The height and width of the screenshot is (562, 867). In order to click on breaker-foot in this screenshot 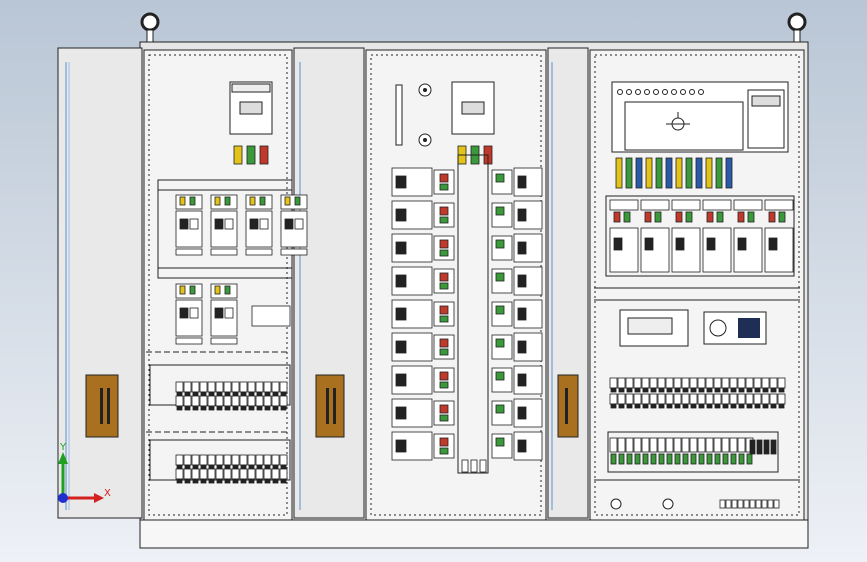, I will do `click(189, 252)`.